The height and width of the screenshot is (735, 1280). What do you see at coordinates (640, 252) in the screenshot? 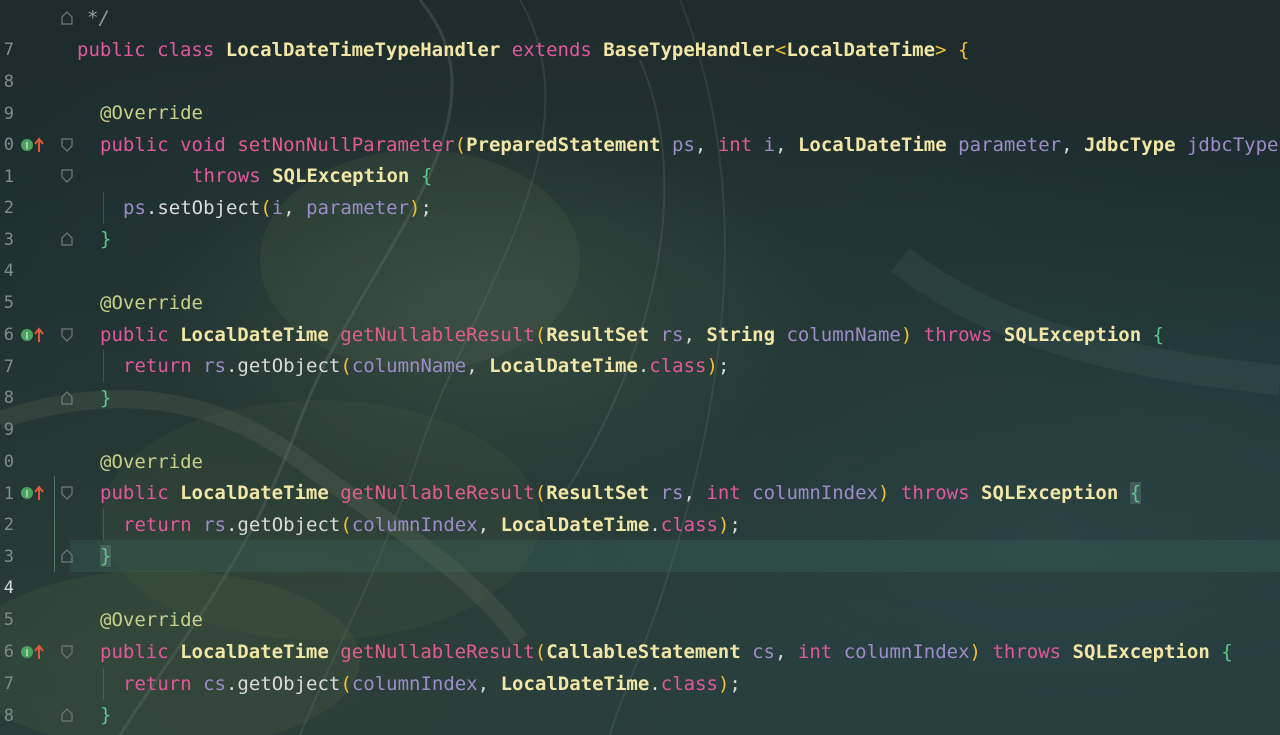
I see `code-line: 4 }` at bounding box center [640, 252].